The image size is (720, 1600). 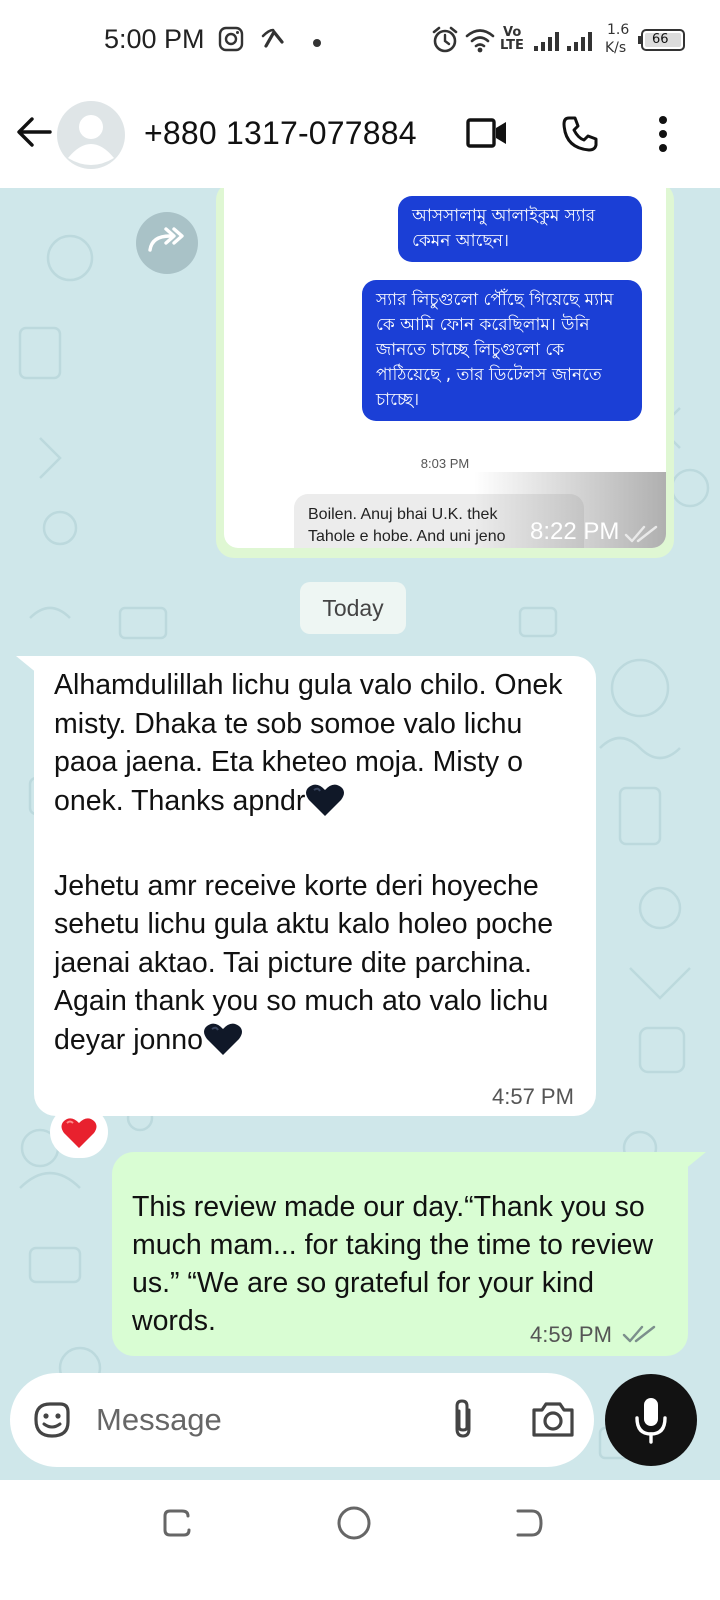 What do you see at coordinates (695, 1161) in the screenshot?
I see `outgoing-tail` at bounding box center [695, 1161].